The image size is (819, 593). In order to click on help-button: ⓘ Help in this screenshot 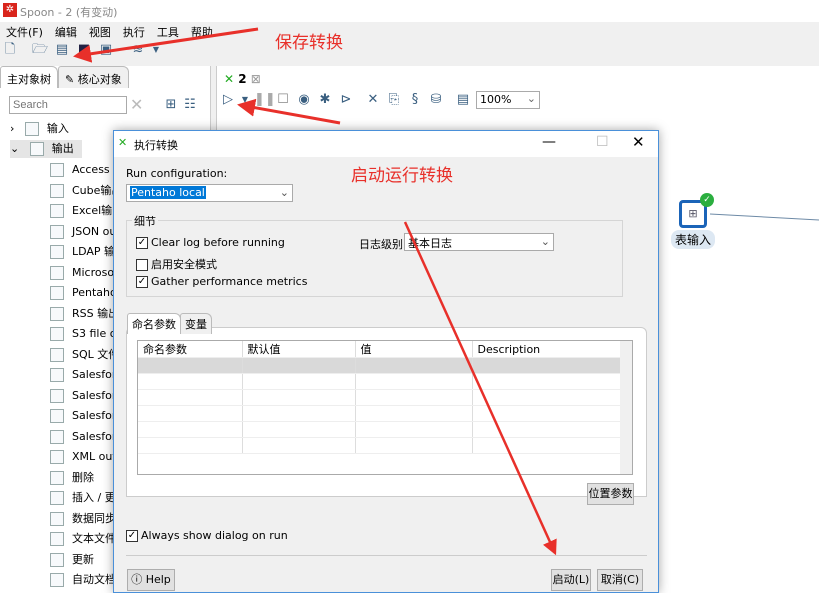, I will do `click(151, 580)`.